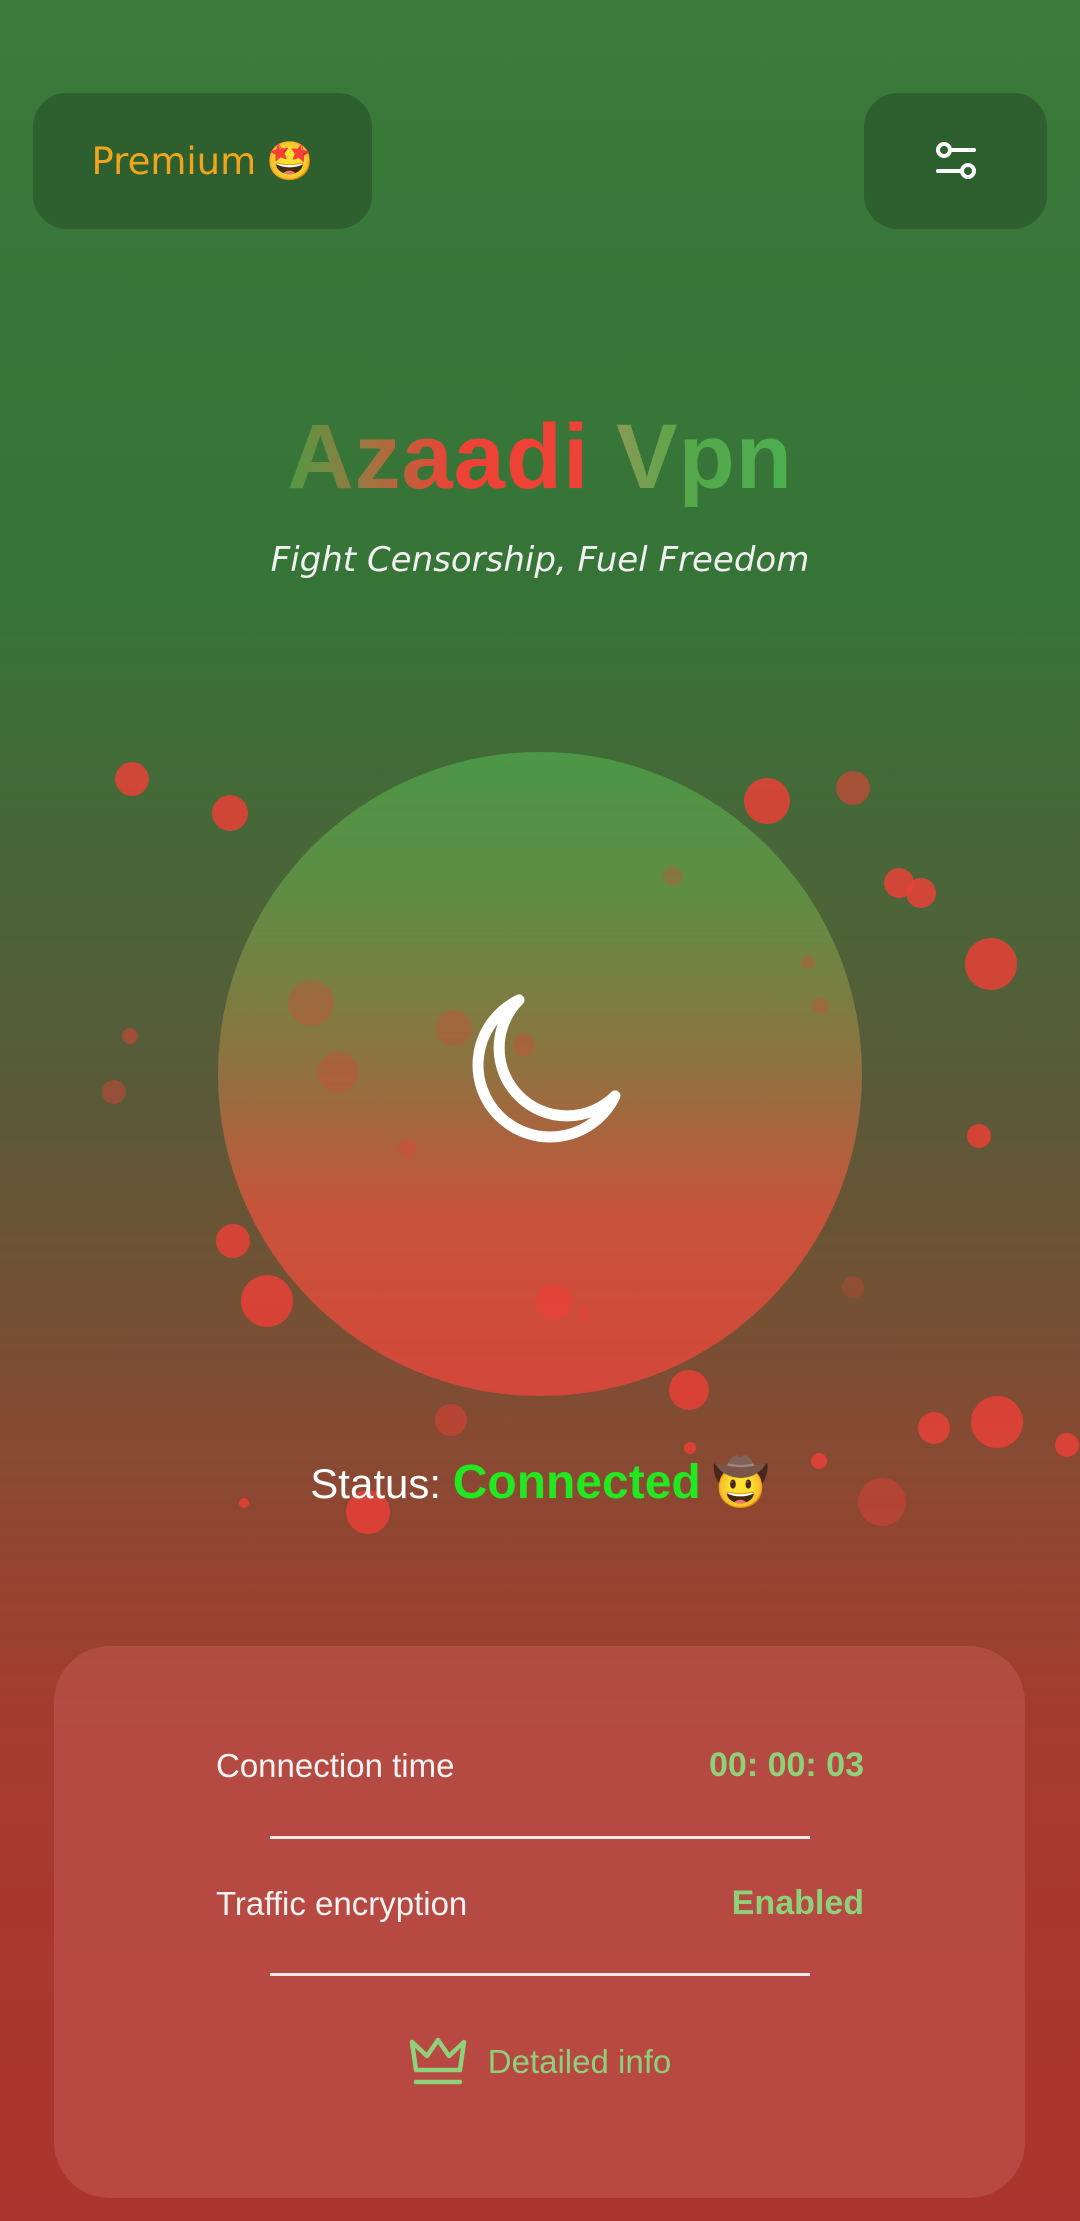 This screenshot has width=1080, height=2221. Describe the element at coordinates (174, 161) in the screenshot. I see `premium-label: Premium` at that location.